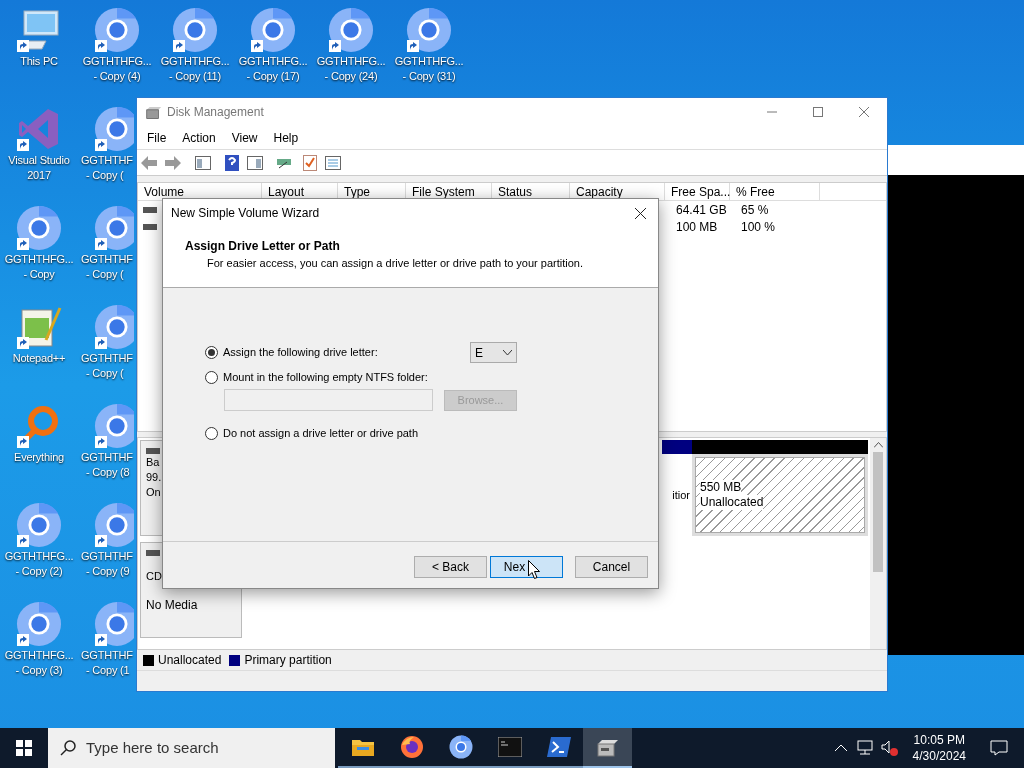 The width and height of the screenshot is (1024, 768). What do you see at coordinates (337, 352) in the screenshot?
I see `radio-option: Assign the following drive letter:` at bounding box center [337, 352].